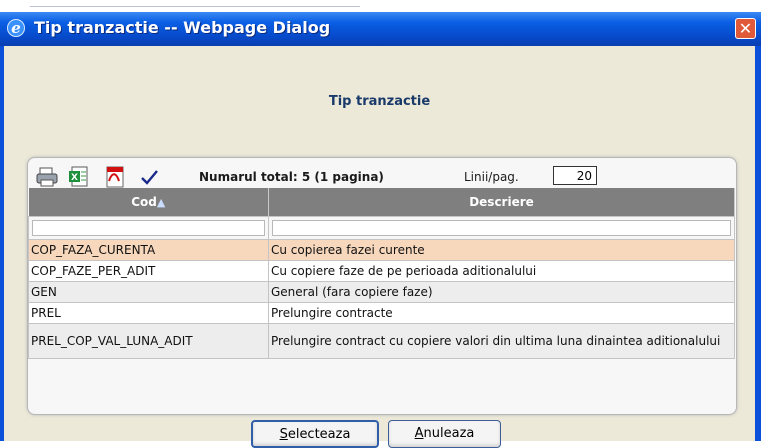 The image size is (761, 448). What do you see at coordinates (379, 101) in the screenshot?
I see `dialog-heading: Tip tranzactie` at bounding box center [379, 101].